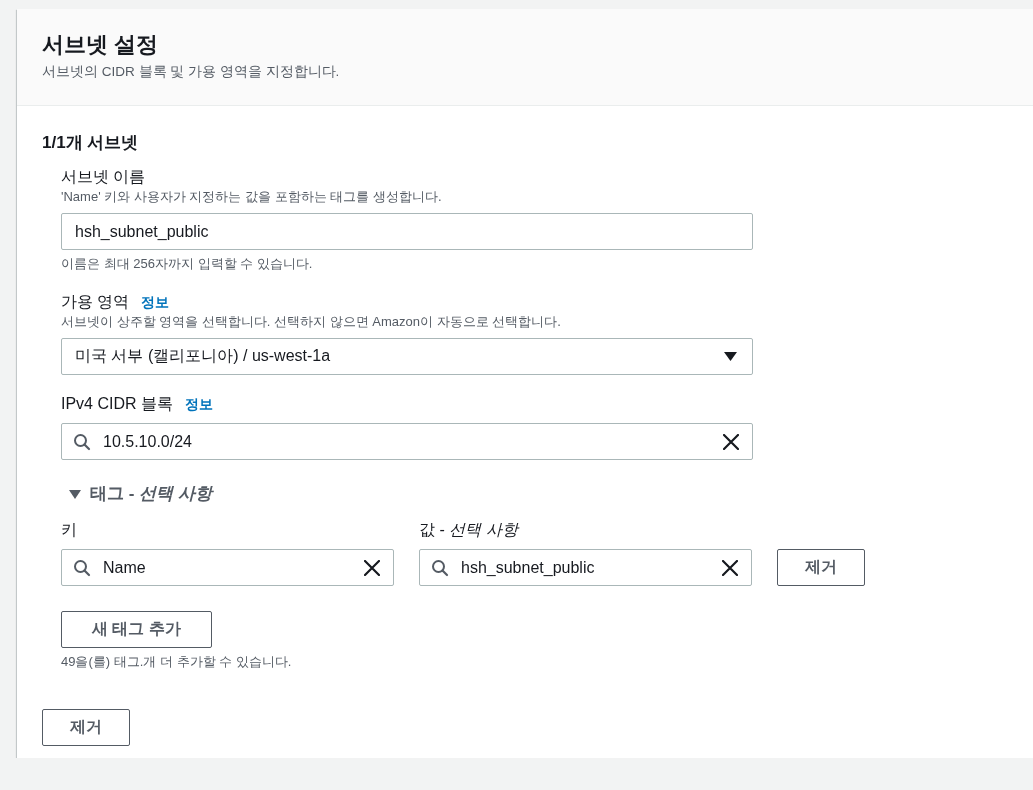  I want to click on field-description: 서브넷이 상주할 영역을 선택합니다. 선택하지 않으면 Amazon이 자동으로 선택합니다., so click(311, 322).